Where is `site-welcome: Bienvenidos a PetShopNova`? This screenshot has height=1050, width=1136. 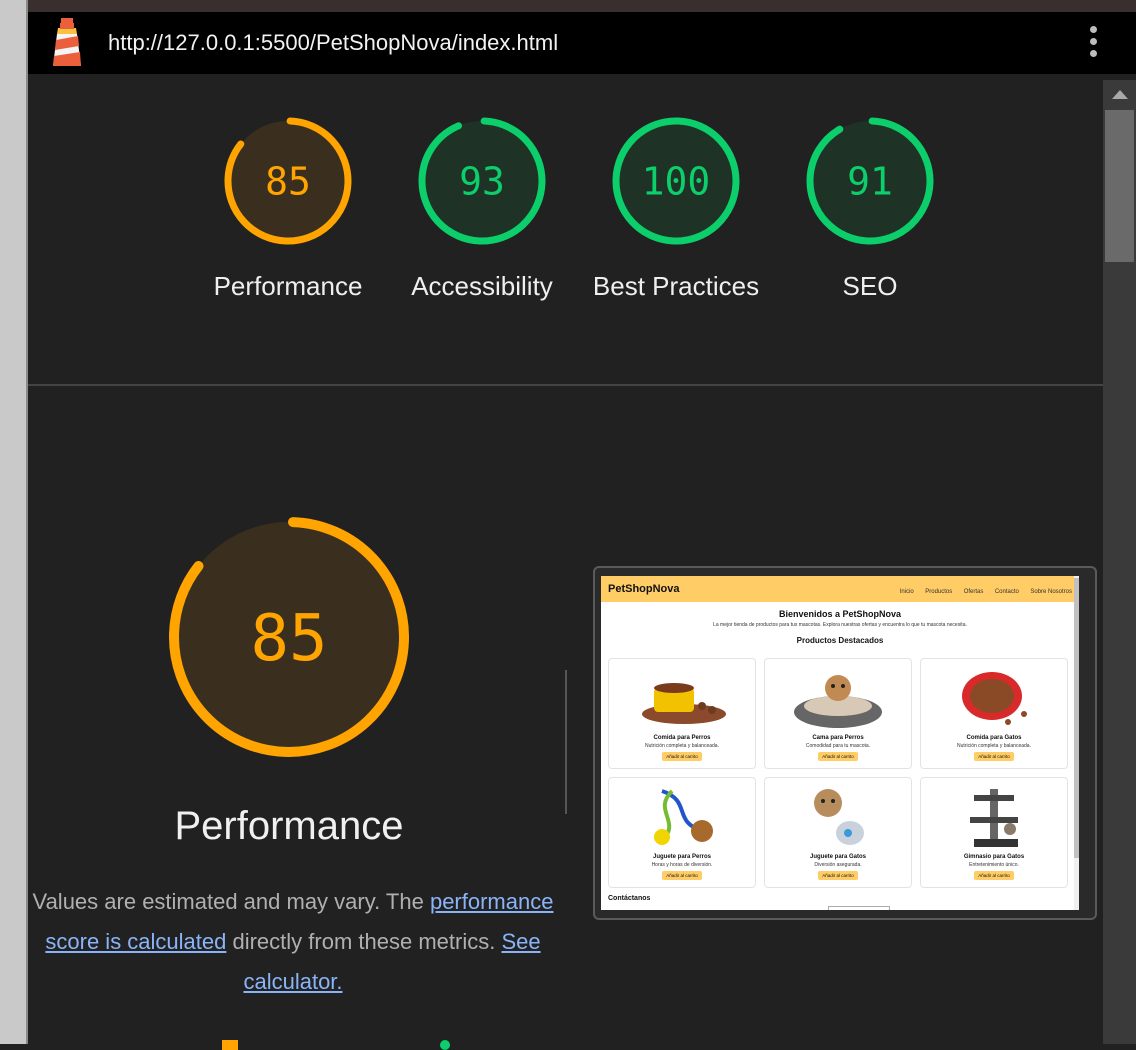 site-welcome: Bienvenidos a PetShopNova is located at coordinates (840, 614).